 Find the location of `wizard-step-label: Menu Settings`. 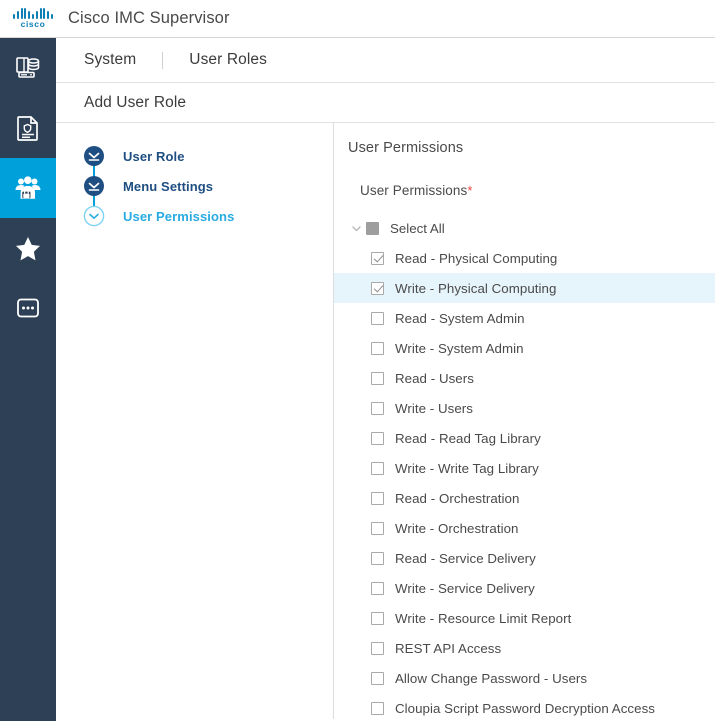

wizard-step-label: Menu Settings is located at coordinates (168, 186).